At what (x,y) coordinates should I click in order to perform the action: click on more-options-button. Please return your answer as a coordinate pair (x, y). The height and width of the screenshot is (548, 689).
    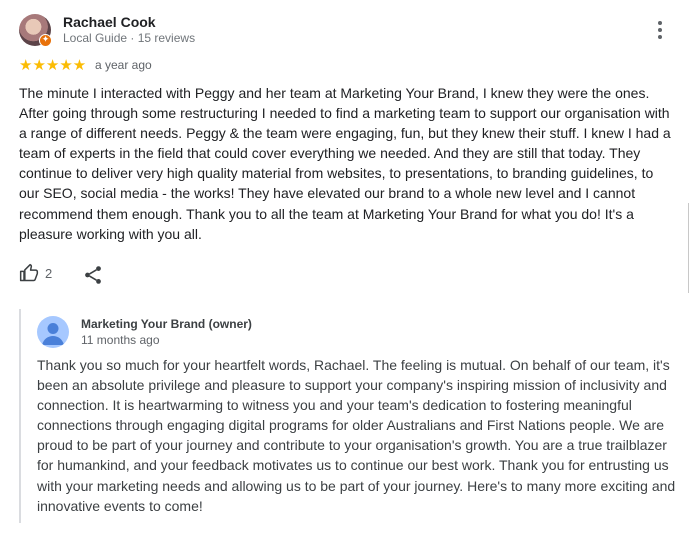
    Looking at the image, I should click on (660, 30).